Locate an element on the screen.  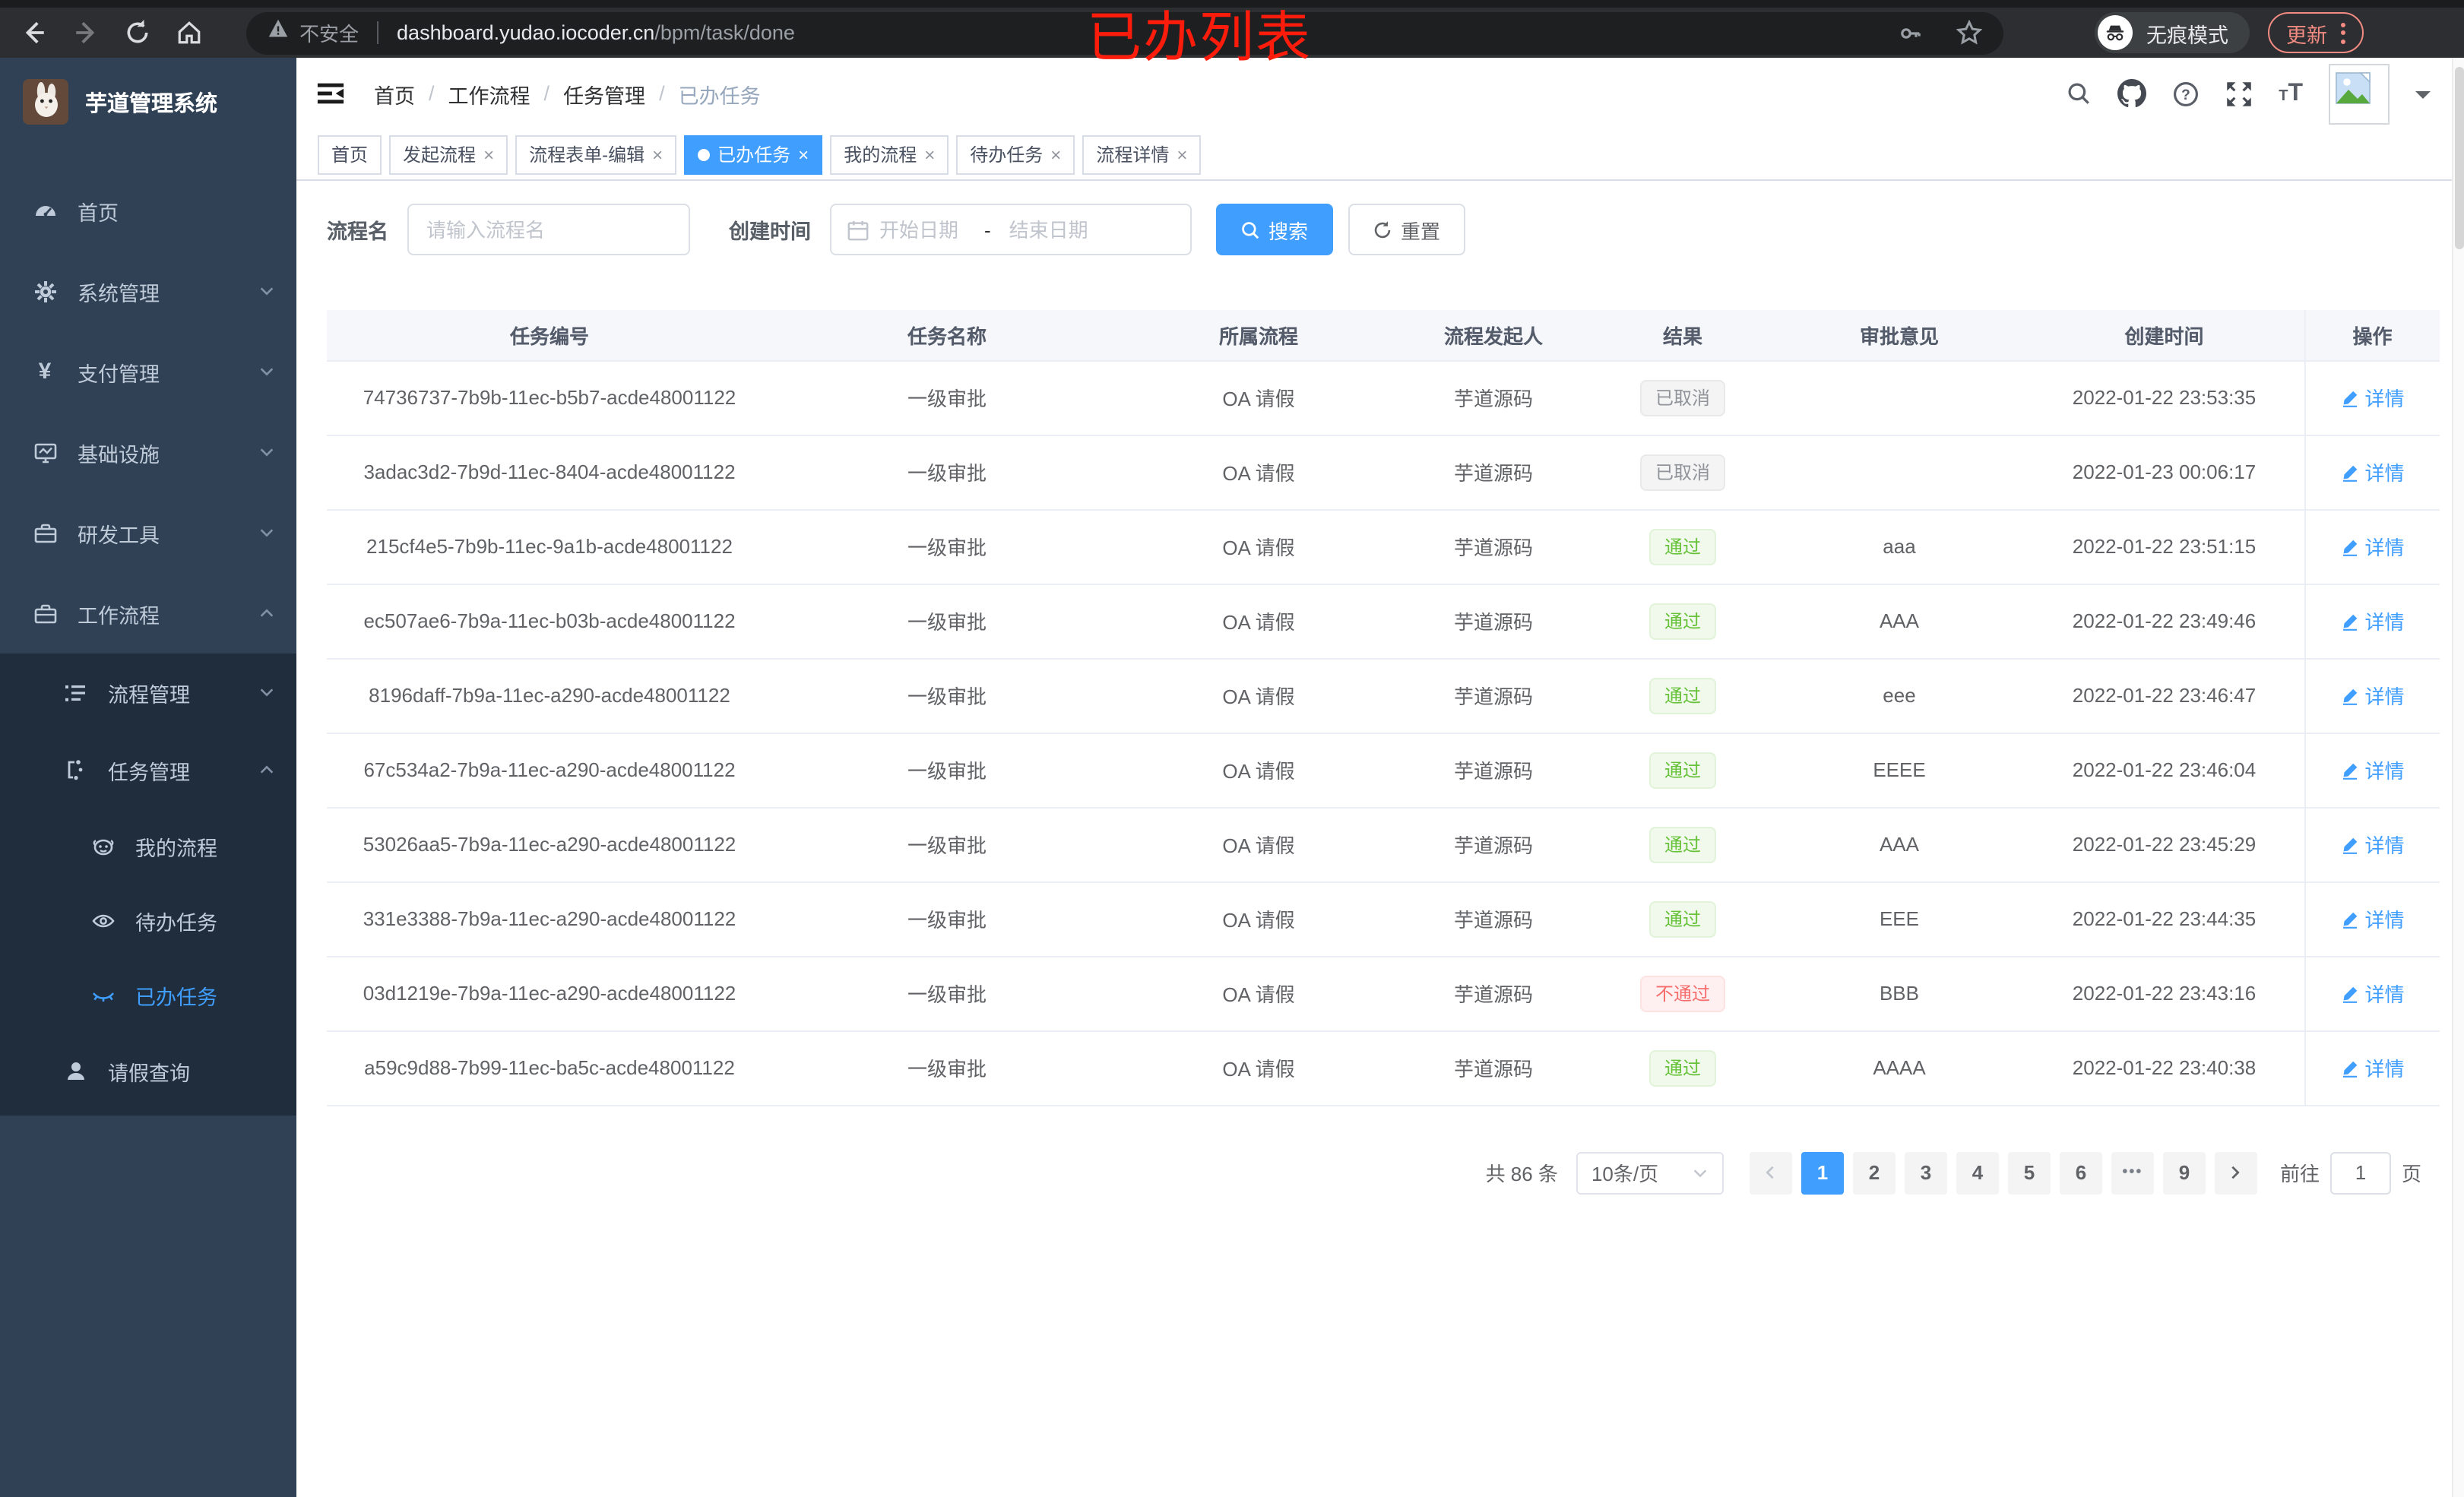
star-icon is located at coordinates (1969, 33).